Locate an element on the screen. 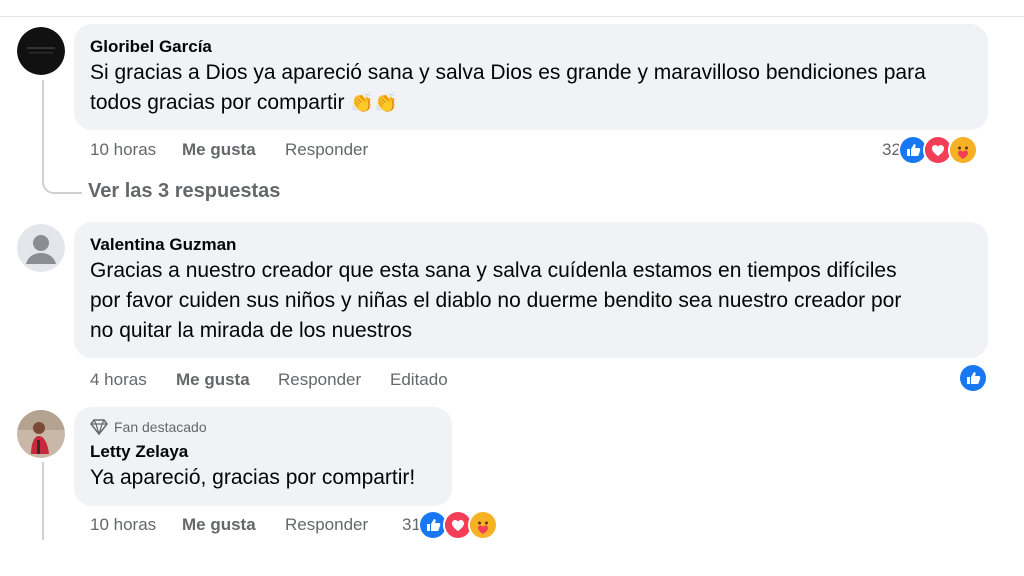 This screenshot has height=576, width=1024. reaction-summary: 31 is located at coordinates (450, 525).